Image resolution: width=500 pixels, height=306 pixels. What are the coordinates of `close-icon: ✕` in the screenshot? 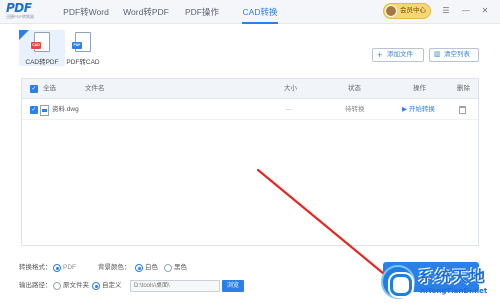 It's located at (485, 11).